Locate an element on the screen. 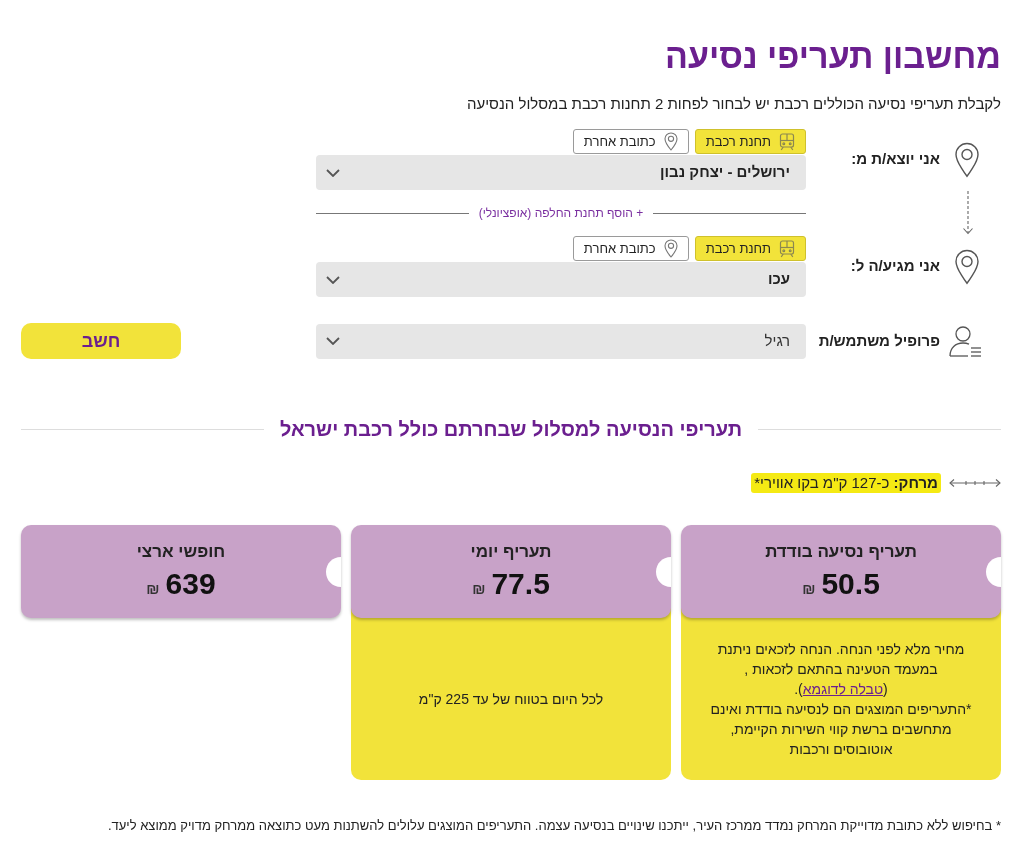 This screenshot has width=1028, height=849. fare-price: 50.5 is located at coordinates (850, 584).